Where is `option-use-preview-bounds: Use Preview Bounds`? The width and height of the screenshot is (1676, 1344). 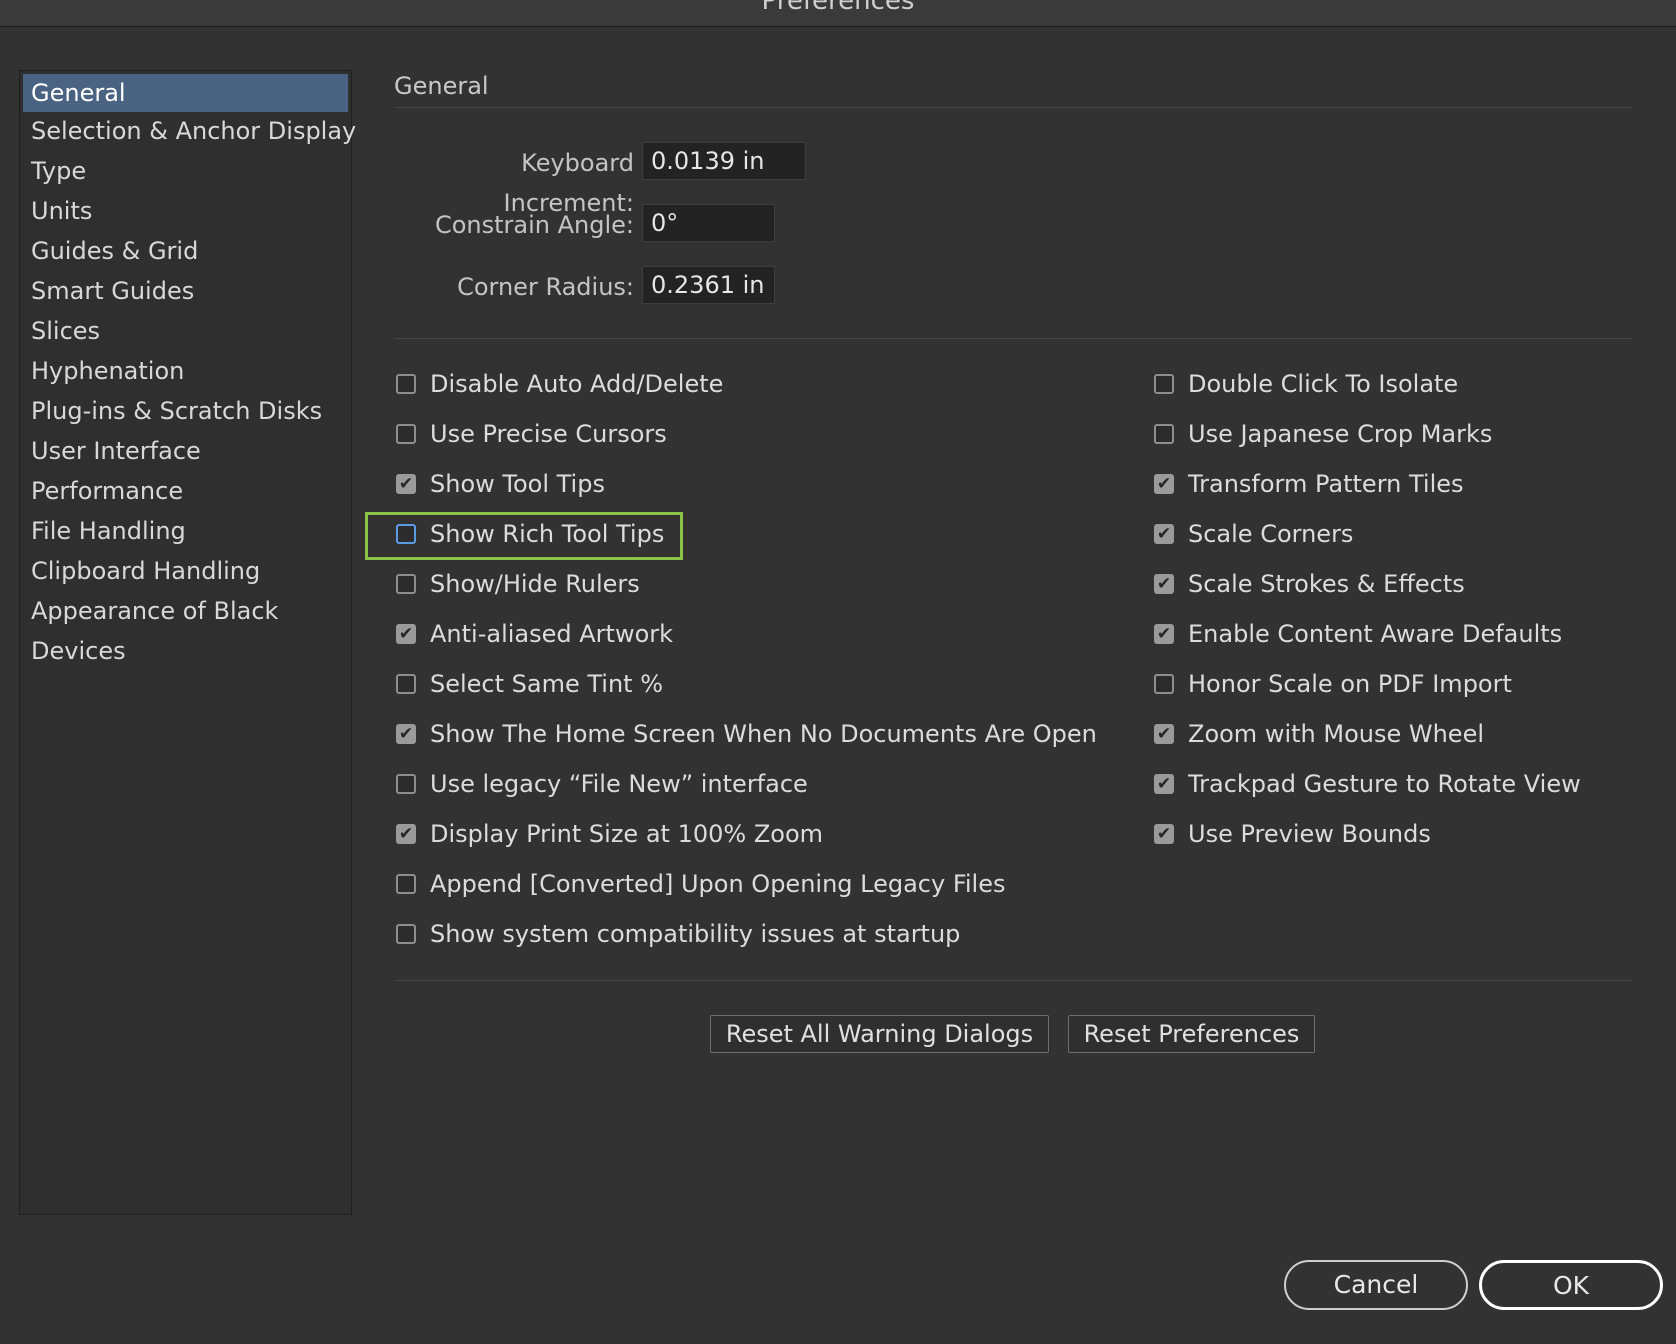
option-use-preview-bounds: Use Preview Bounds is located at coordinates (1292, 834).